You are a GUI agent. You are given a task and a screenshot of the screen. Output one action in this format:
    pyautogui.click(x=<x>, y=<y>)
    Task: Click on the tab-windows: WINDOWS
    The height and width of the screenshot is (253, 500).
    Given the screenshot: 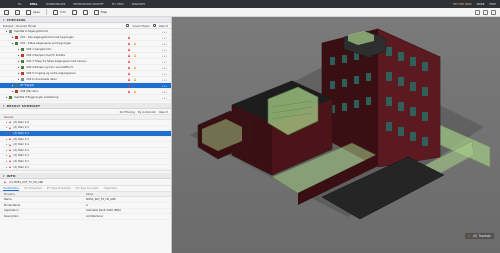 What is the action you would take?
    pyautogui.click(x=139, y=4)
    